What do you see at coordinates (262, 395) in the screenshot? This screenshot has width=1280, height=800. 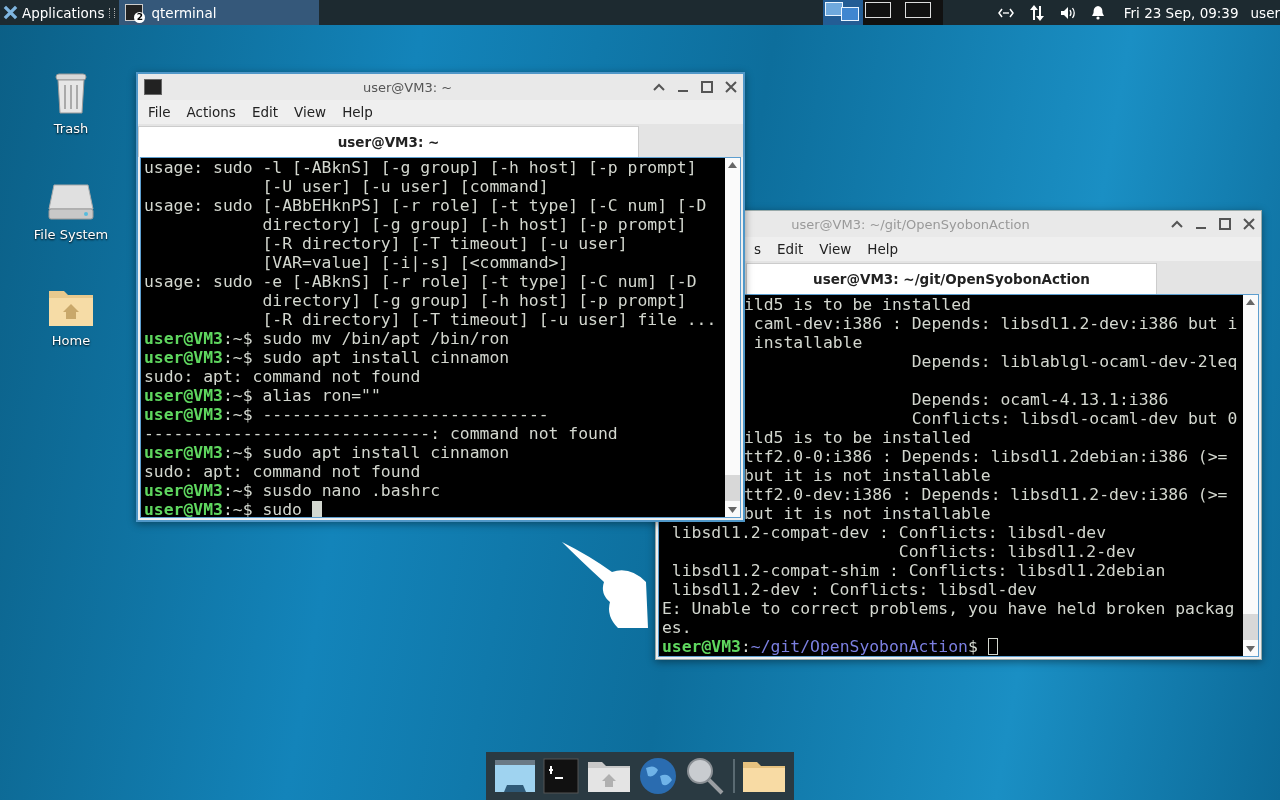 I see `prompt-line: user@VM3:~$ alias ron=""` at bounding box center [262, 395].